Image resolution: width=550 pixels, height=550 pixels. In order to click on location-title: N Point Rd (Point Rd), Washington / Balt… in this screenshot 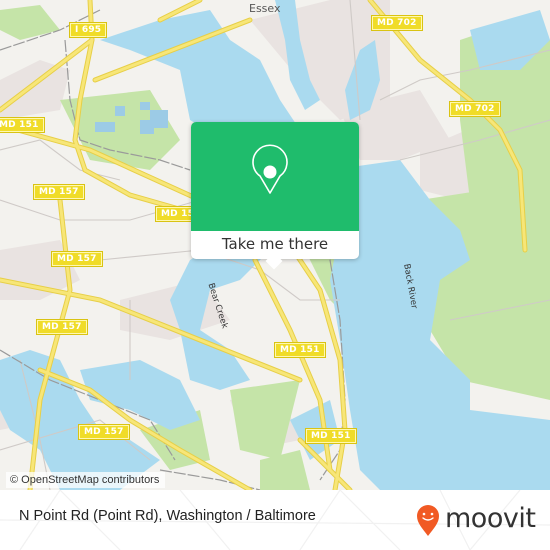, I will do `click(167, 516)`.